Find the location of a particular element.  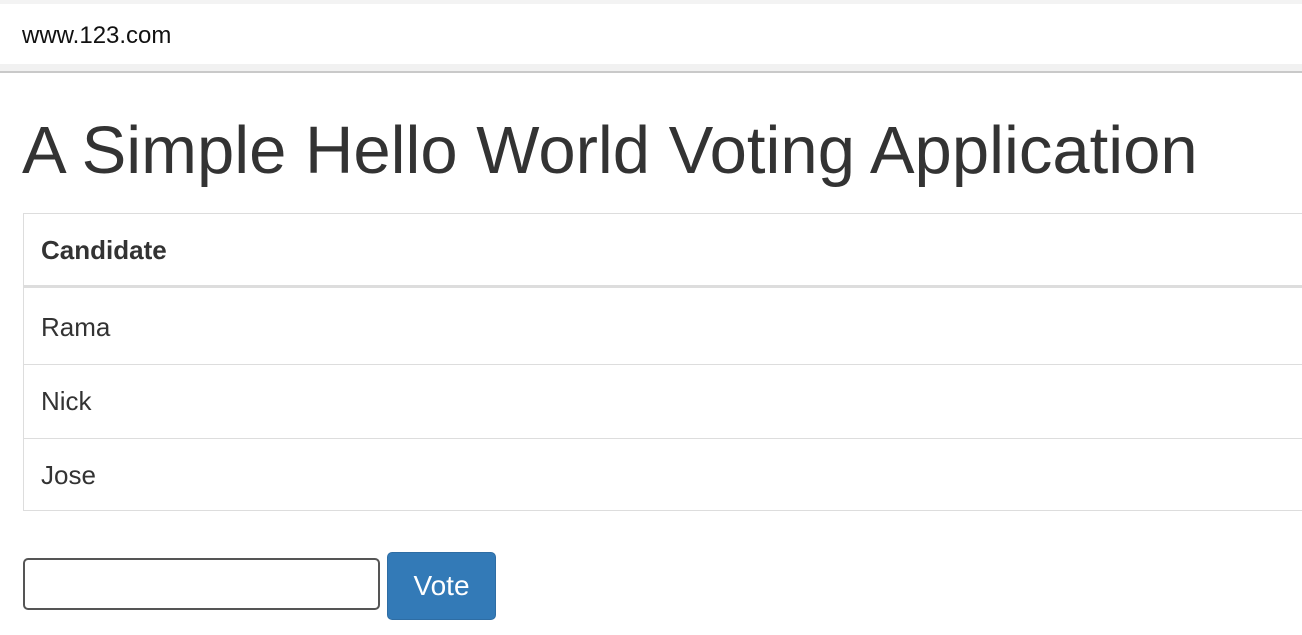

table-row: Nick is located at coordinates (663, 402).